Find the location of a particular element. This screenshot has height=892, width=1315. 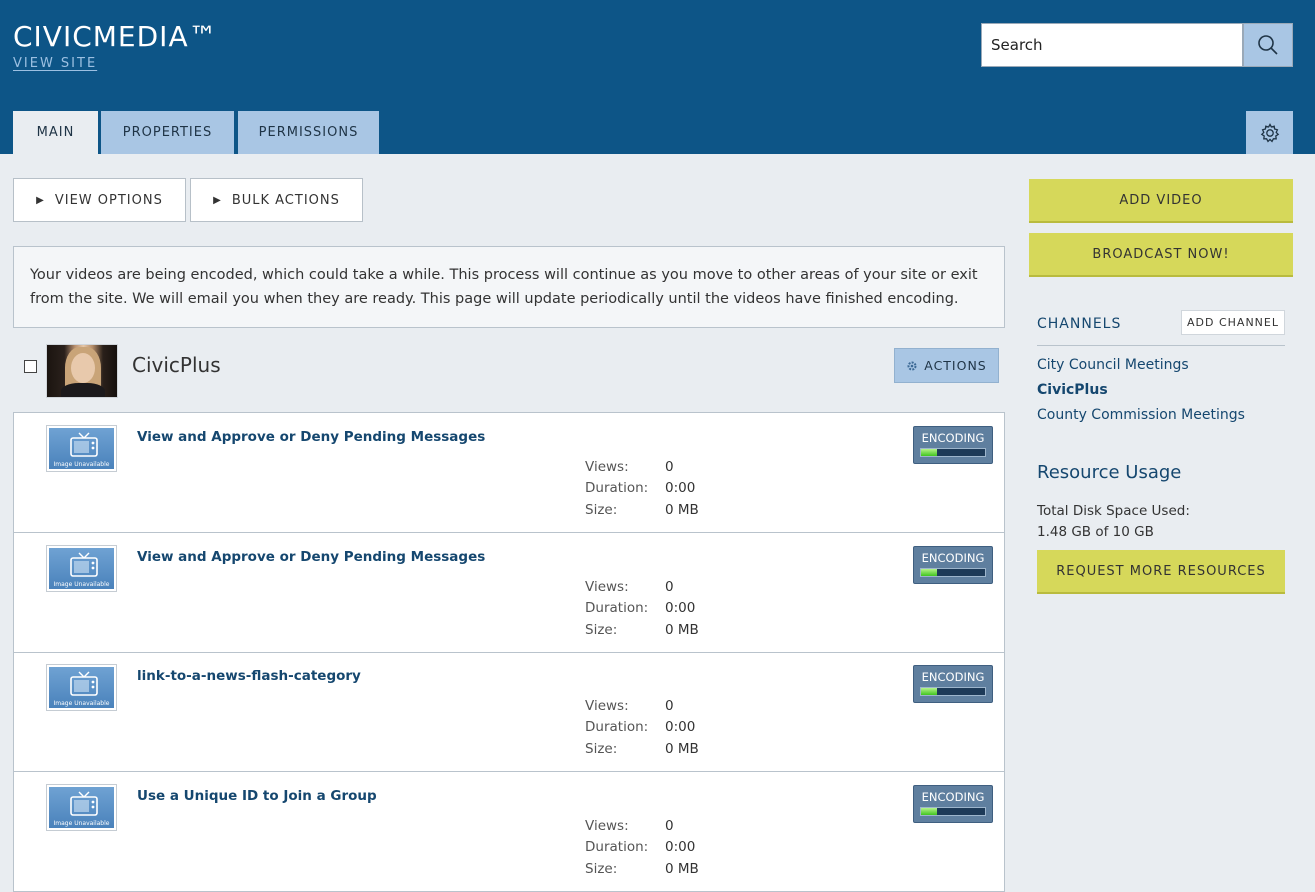

video-title-link: link-to-a-news-flash-category is located at coordinates (249, 676).